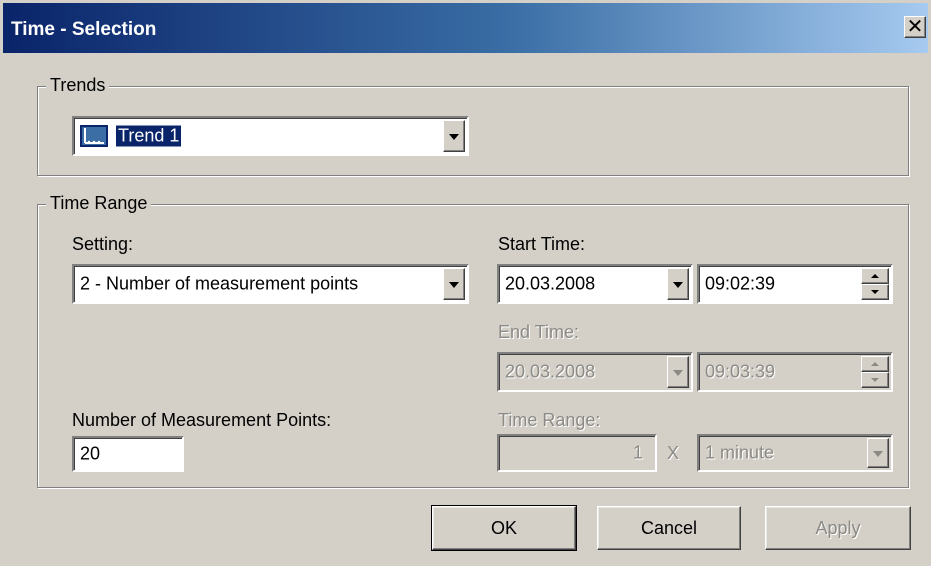  I want to click on apply-button: Apply, so click(838, 528).